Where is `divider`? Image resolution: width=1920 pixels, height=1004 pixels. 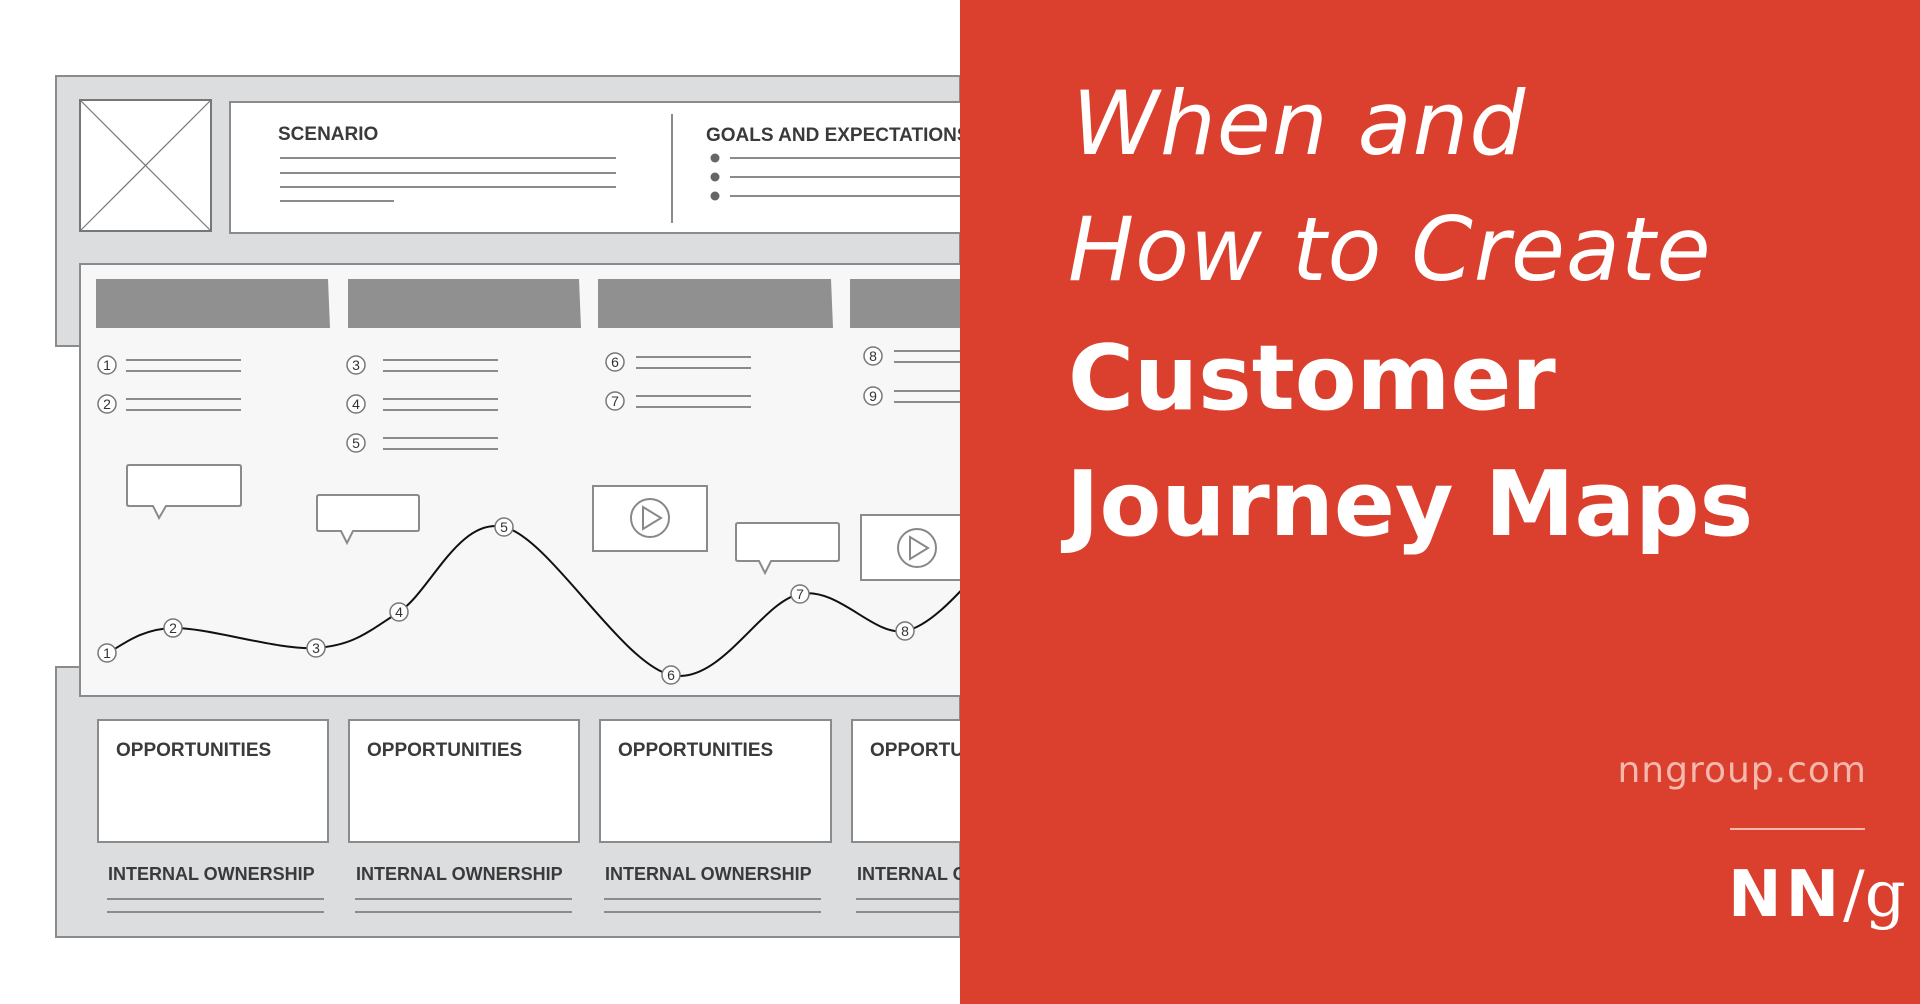 divider is located at coordinates (1797, 829).